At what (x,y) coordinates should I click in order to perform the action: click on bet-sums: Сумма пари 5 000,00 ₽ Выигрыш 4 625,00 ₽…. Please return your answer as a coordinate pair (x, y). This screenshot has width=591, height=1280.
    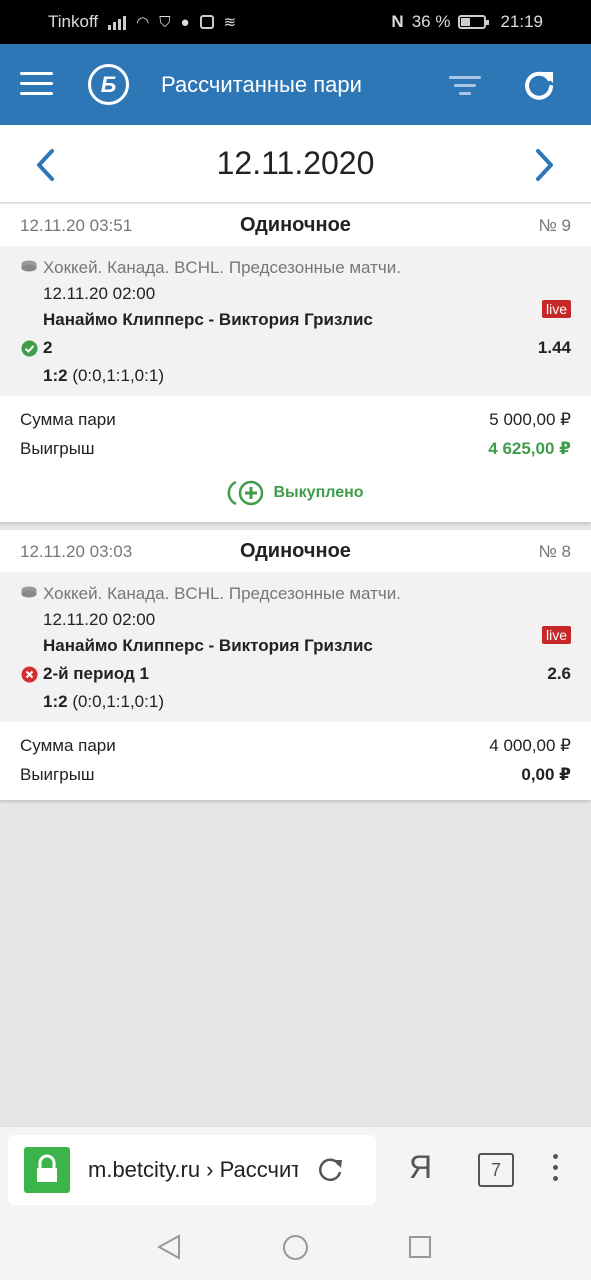
    Looking at the image, I should click on (295, 451).